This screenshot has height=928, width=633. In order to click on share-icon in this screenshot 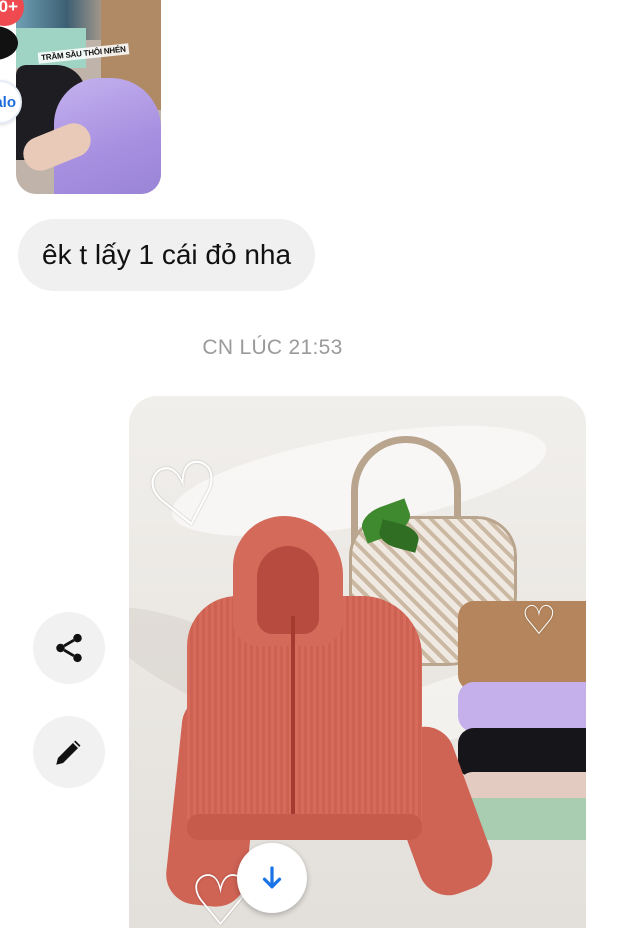, I will do `click(69, 648)`.